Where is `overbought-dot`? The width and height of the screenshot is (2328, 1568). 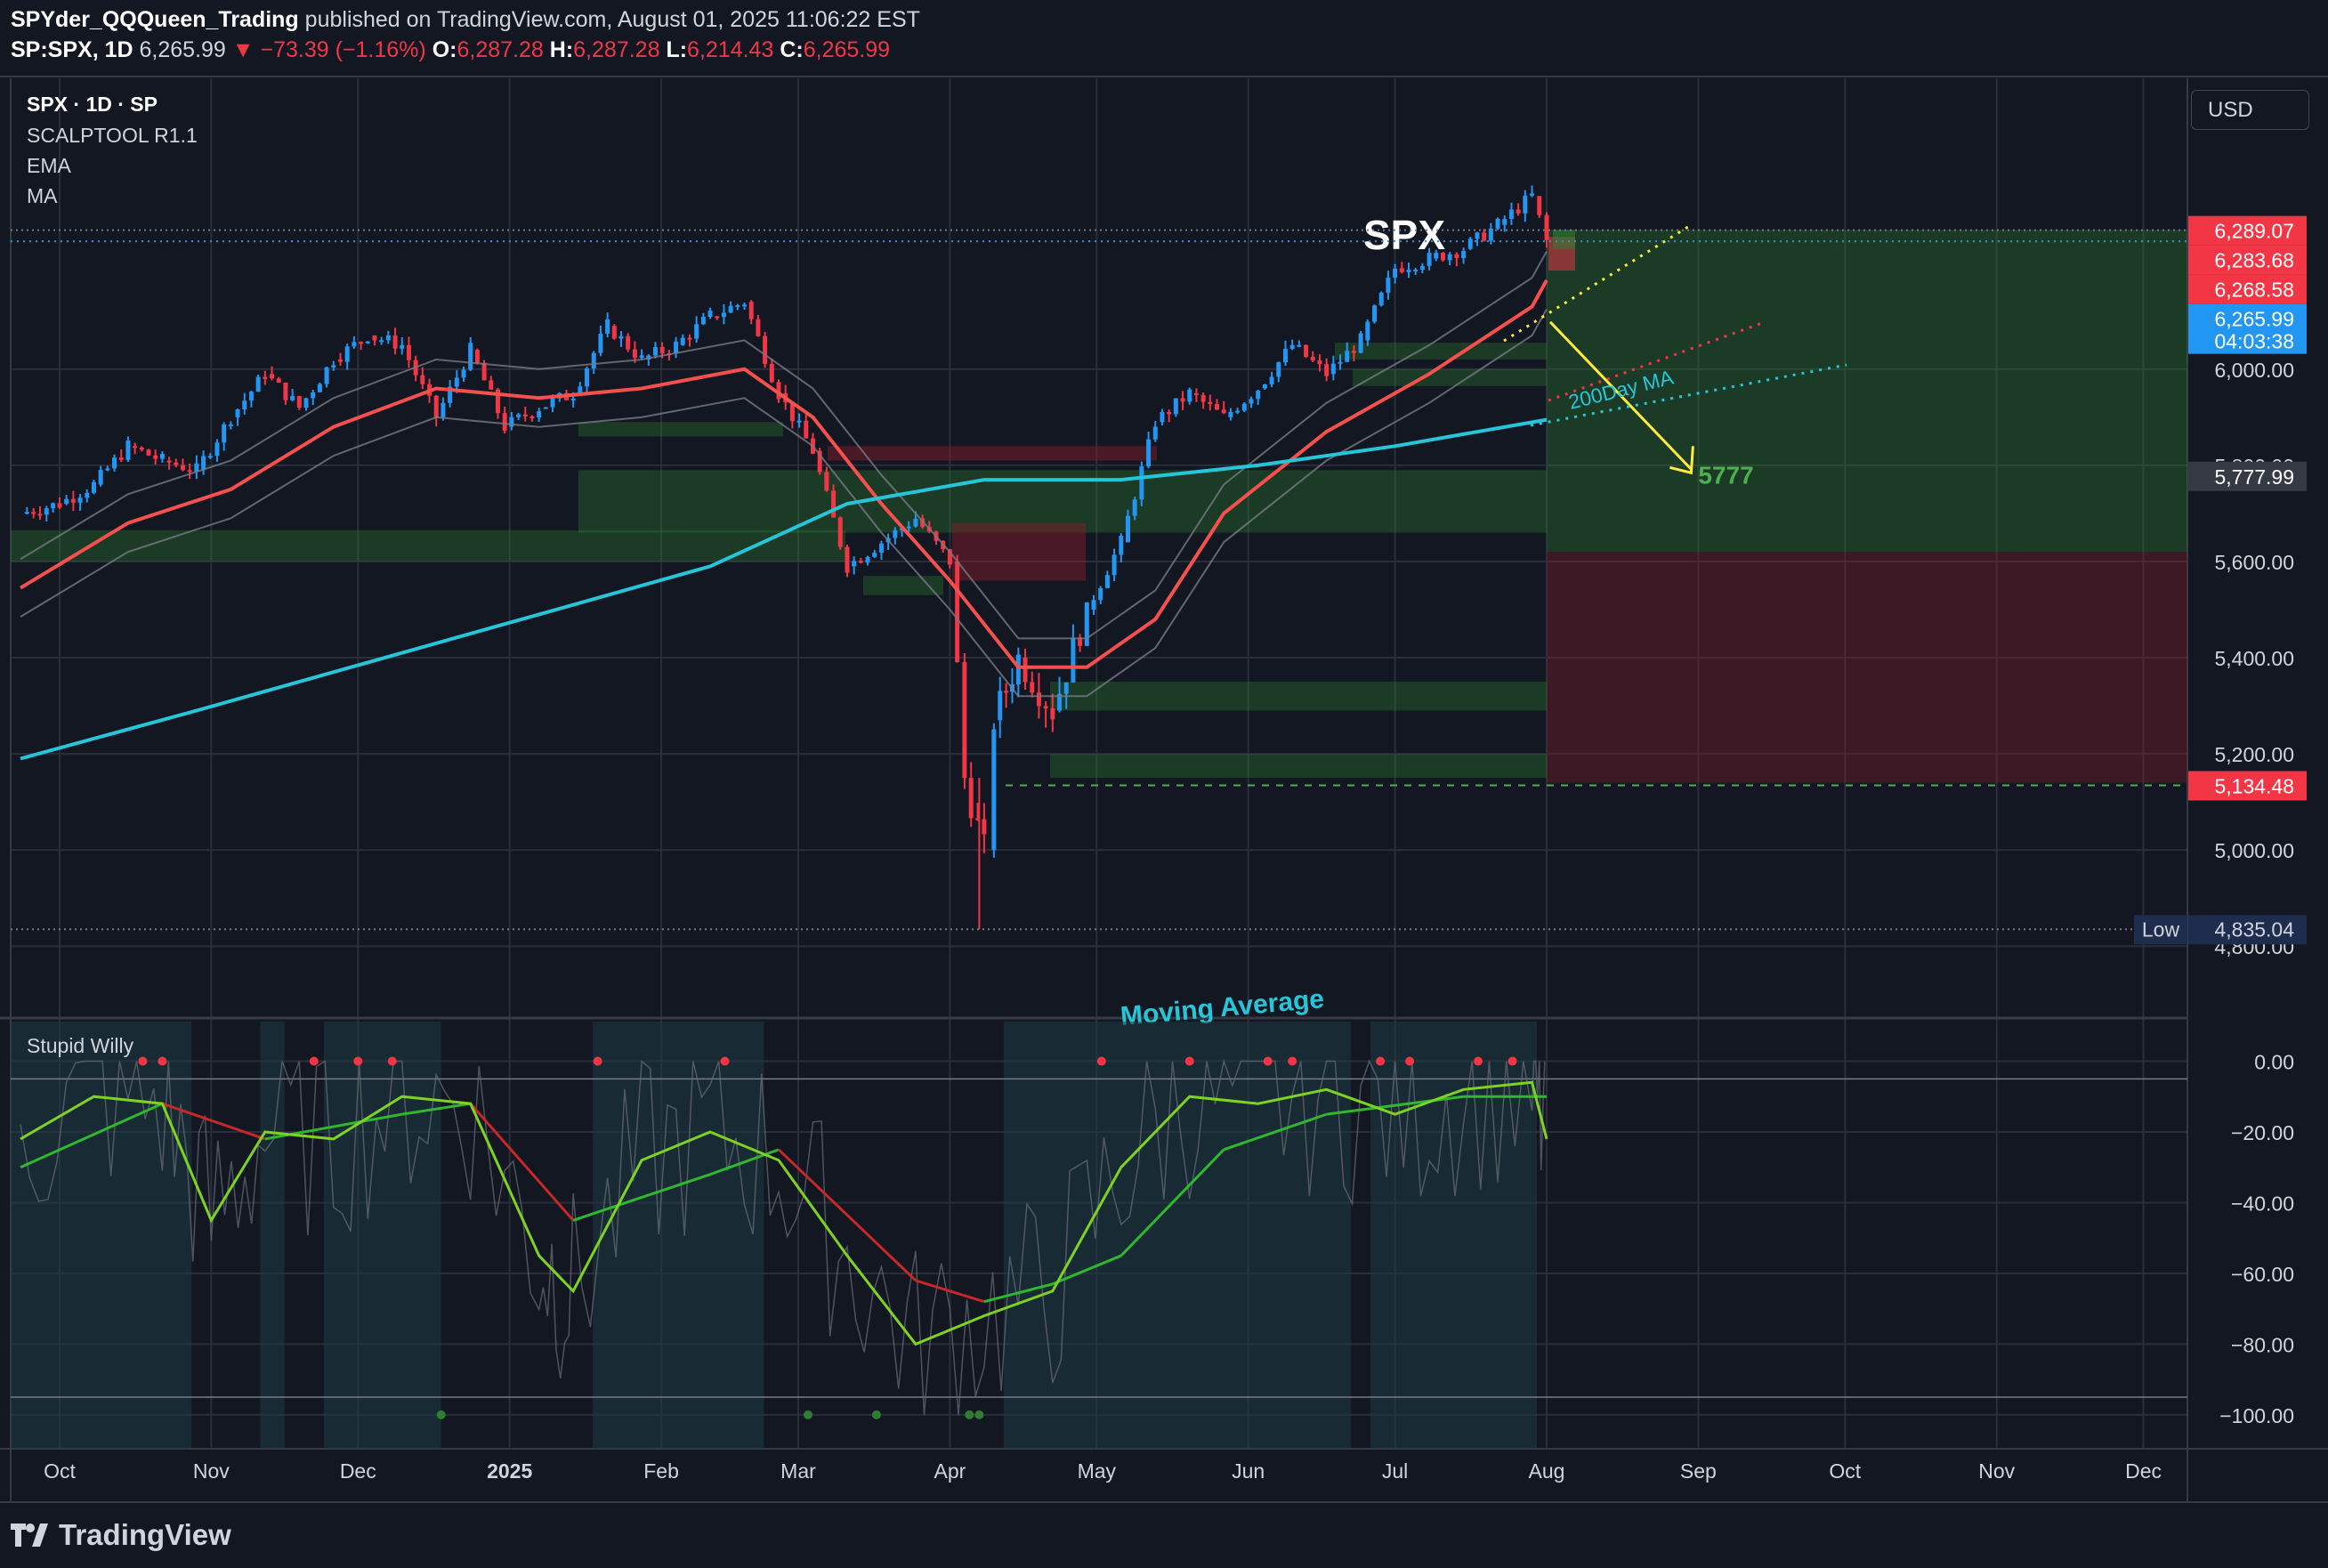 overbought-dot is located at coordinates (358, 1061).